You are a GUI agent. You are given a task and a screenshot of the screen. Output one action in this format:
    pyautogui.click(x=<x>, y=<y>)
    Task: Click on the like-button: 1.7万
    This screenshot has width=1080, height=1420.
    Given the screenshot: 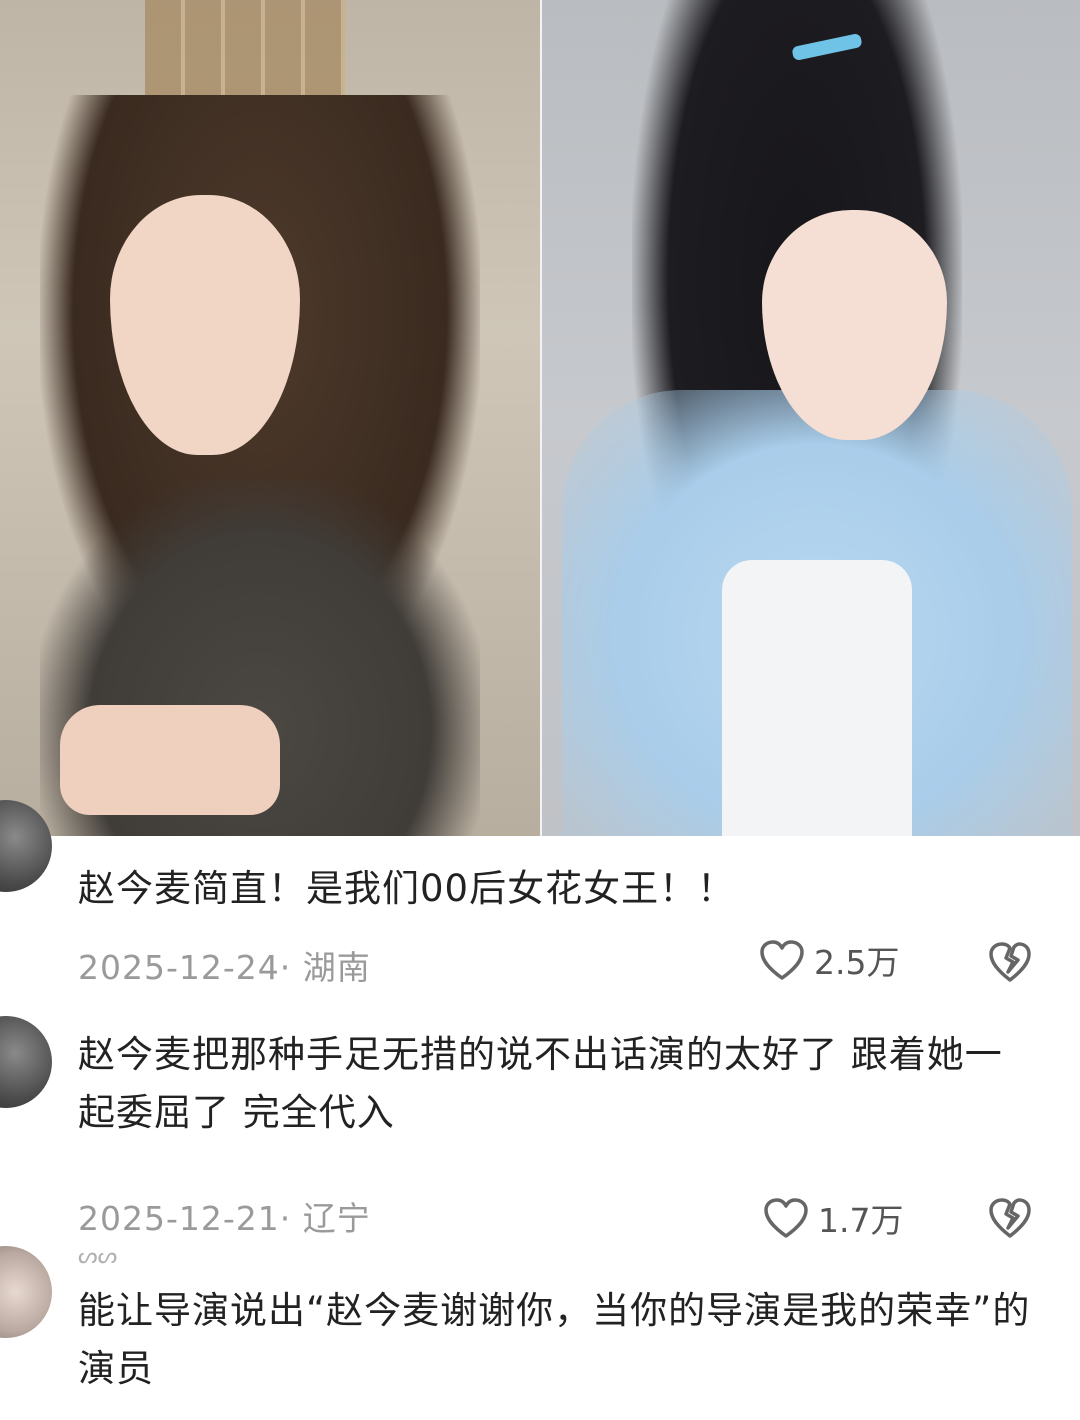 What is the action you would take?
    pyautogui.click(x=832, y=1218)
    